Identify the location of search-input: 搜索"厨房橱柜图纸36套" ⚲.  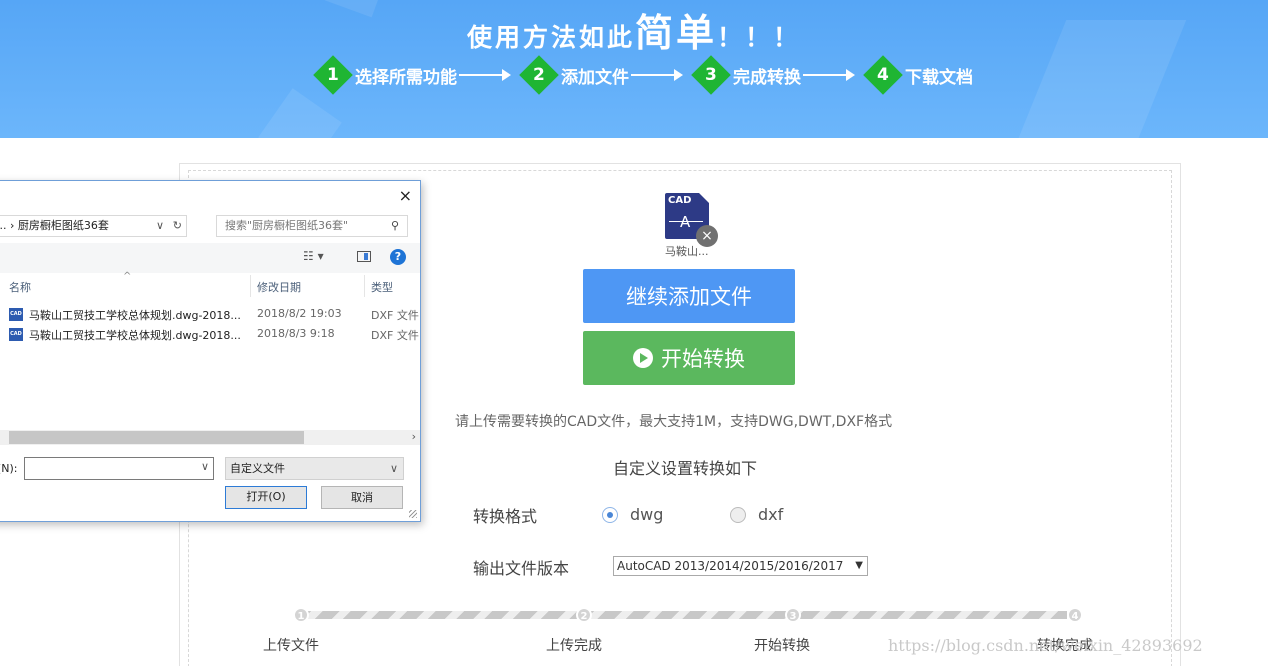
(312, 226).